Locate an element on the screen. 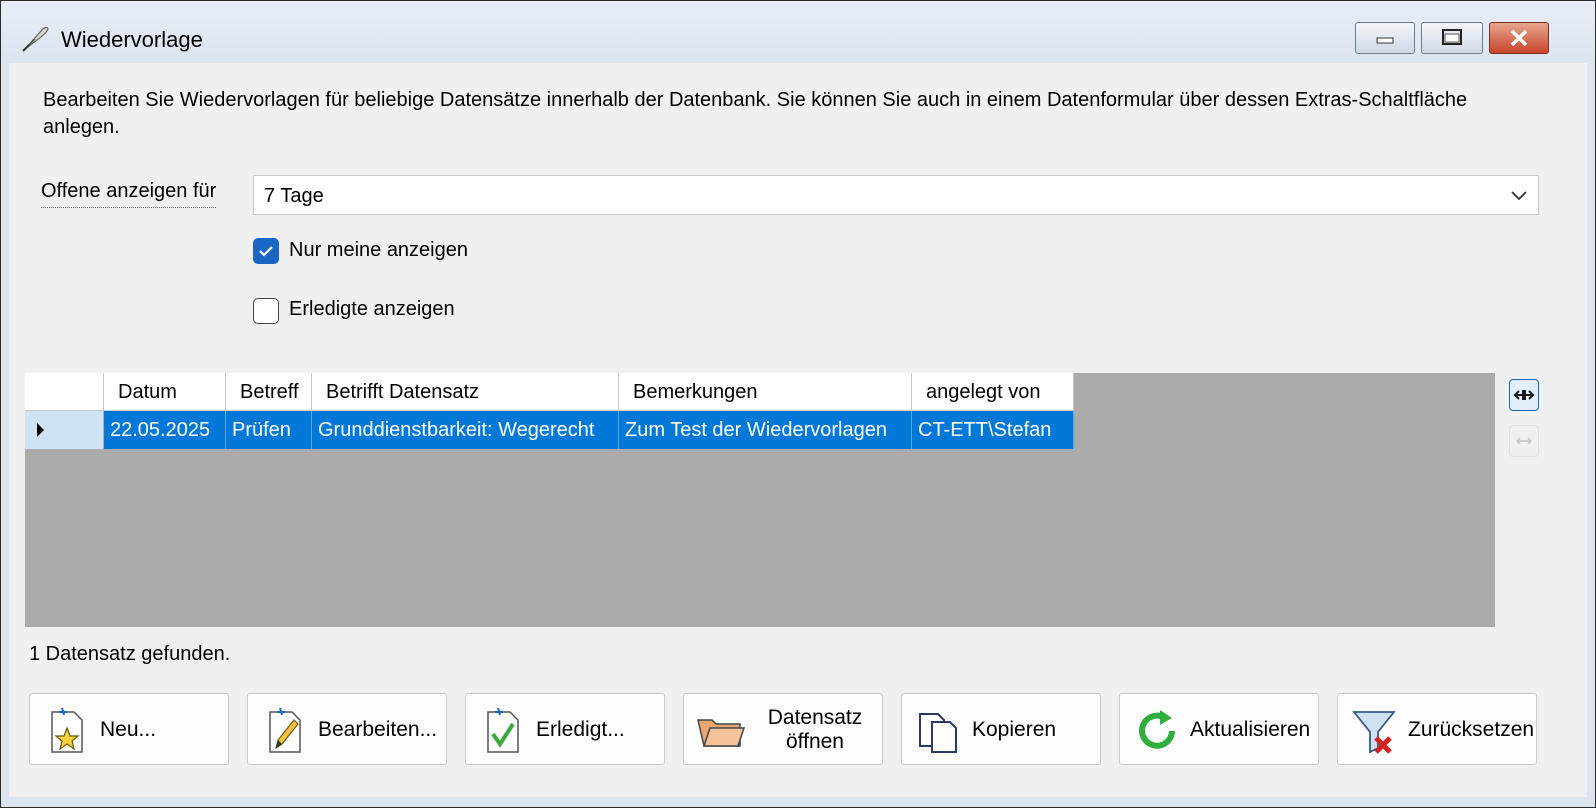 The image size is (1596, 808). minimize-button is located at coordinates (1385, 38).